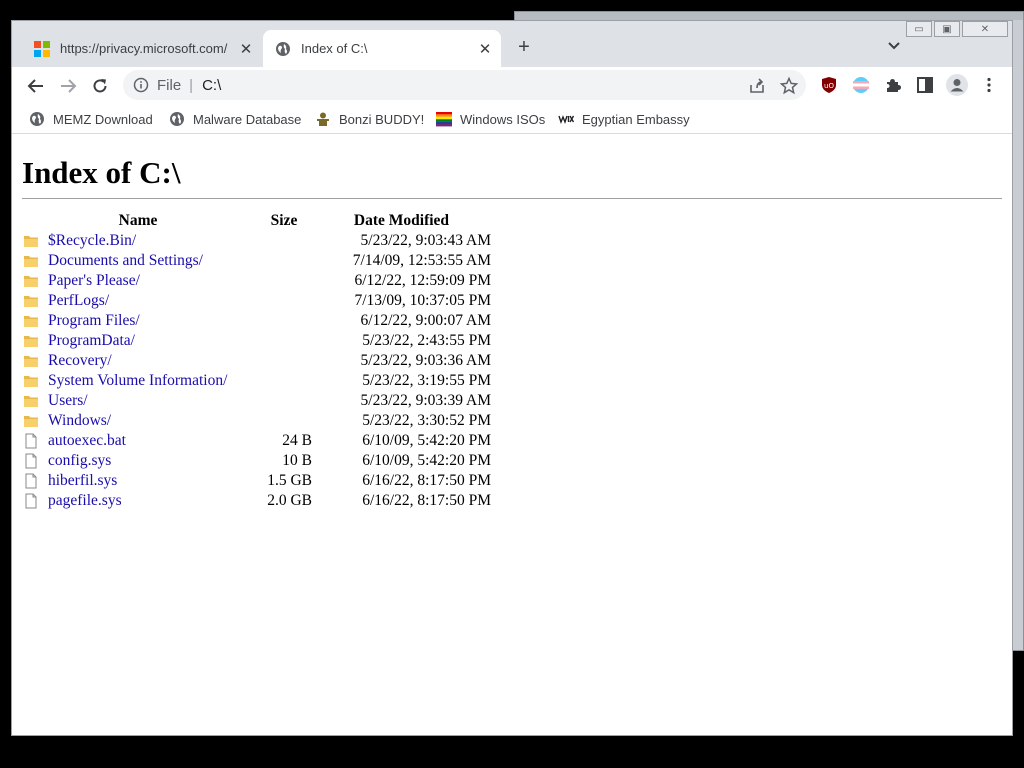  What do you see at coordinates (334, 48) in the screenshot?
I see `tab-title: Index of C:\` at bounding box center [334, 48].